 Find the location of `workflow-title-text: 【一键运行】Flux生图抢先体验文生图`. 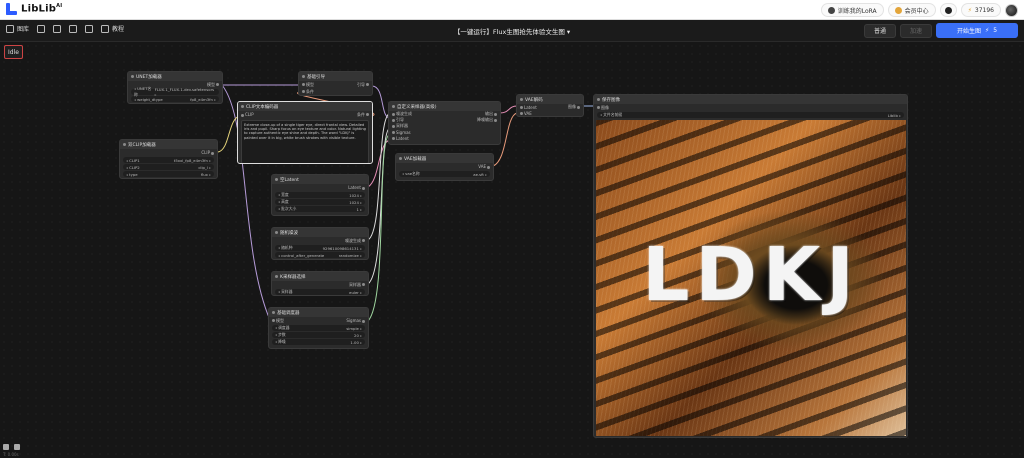

workflow-title-text: 【一键运行】Flux生图抢先体验文生图 is located at coordinates (509, 32).